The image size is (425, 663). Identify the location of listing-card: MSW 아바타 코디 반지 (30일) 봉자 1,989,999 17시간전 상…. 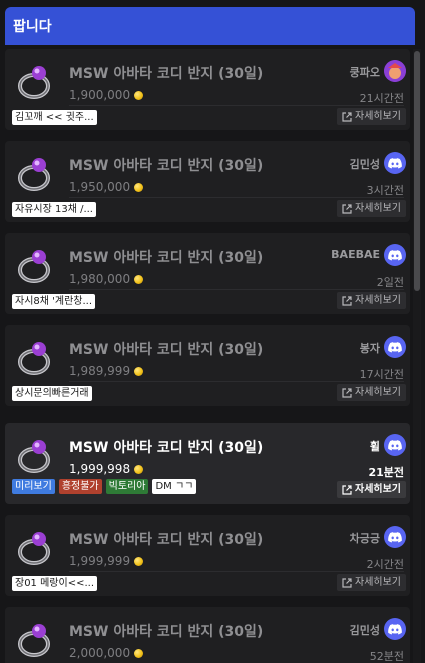
(207, 365).